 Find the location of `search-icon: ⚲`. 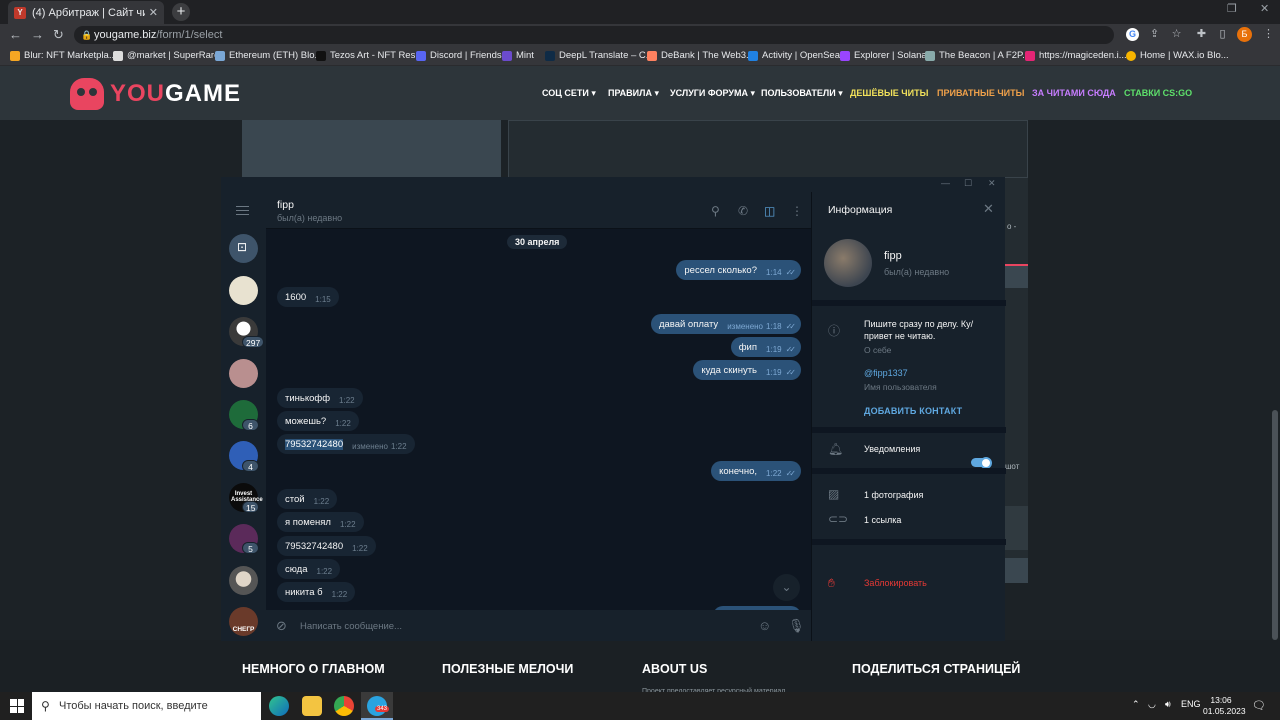

search-icon: ⚲ is located at coordinates (715, 211).